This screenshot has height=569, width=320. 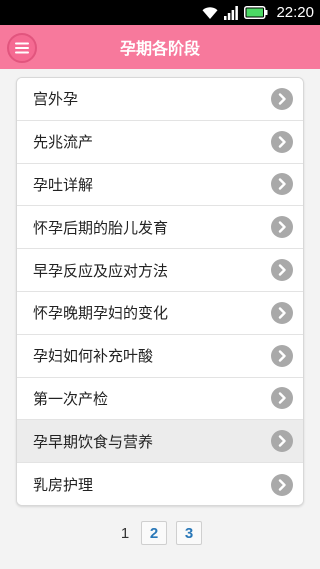 I want to click on list-item-label: 乳房护理, so click(x=63, y=485).